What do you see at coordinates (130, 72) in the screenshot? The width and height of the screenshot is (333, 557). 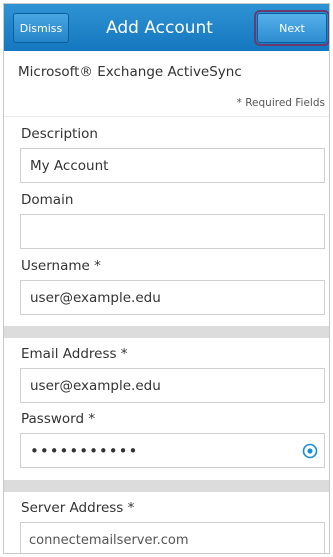 I see `account-type-label: Microsoft® Exchange ActiveSync` at bounding box center [130, 72].